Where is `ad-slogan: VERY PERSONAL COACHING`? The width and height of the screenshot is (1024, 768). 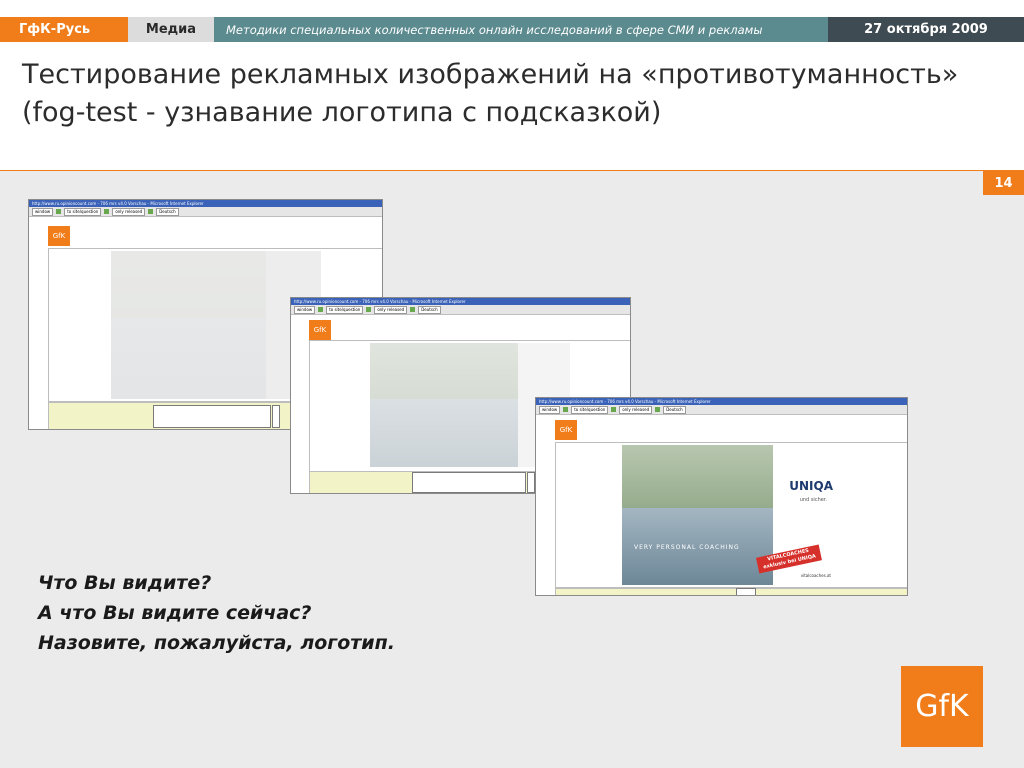 ad-slogan: VERY PERSONAL COACHING is located at coordinates (687, 547).